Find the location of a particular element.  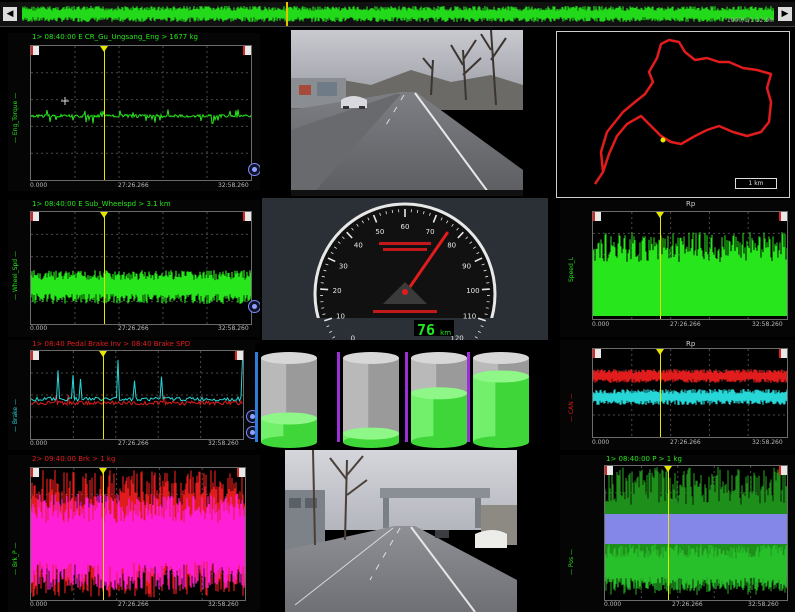

rear-camera-view is located at coordinates (401, 531).